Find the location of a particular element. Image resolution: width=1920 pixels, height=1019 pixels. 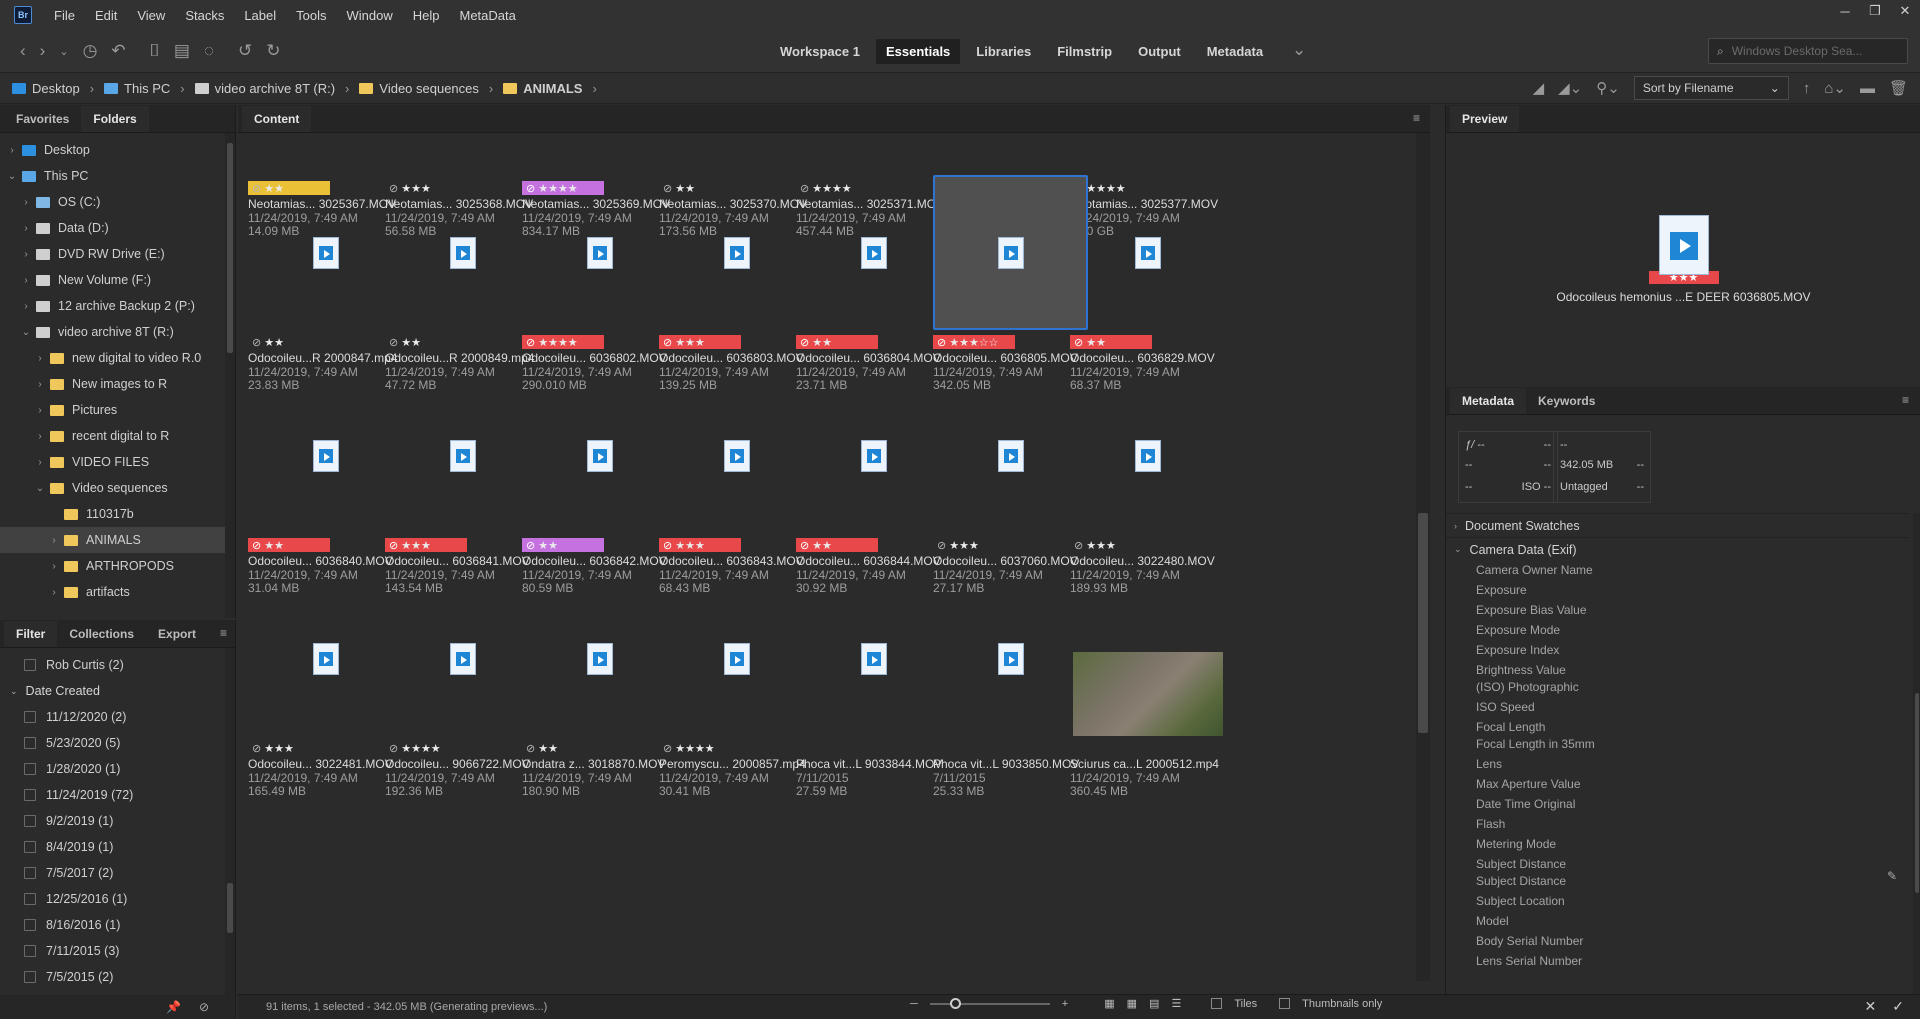

folder-scrollbar is located at coordinates (230, 375).